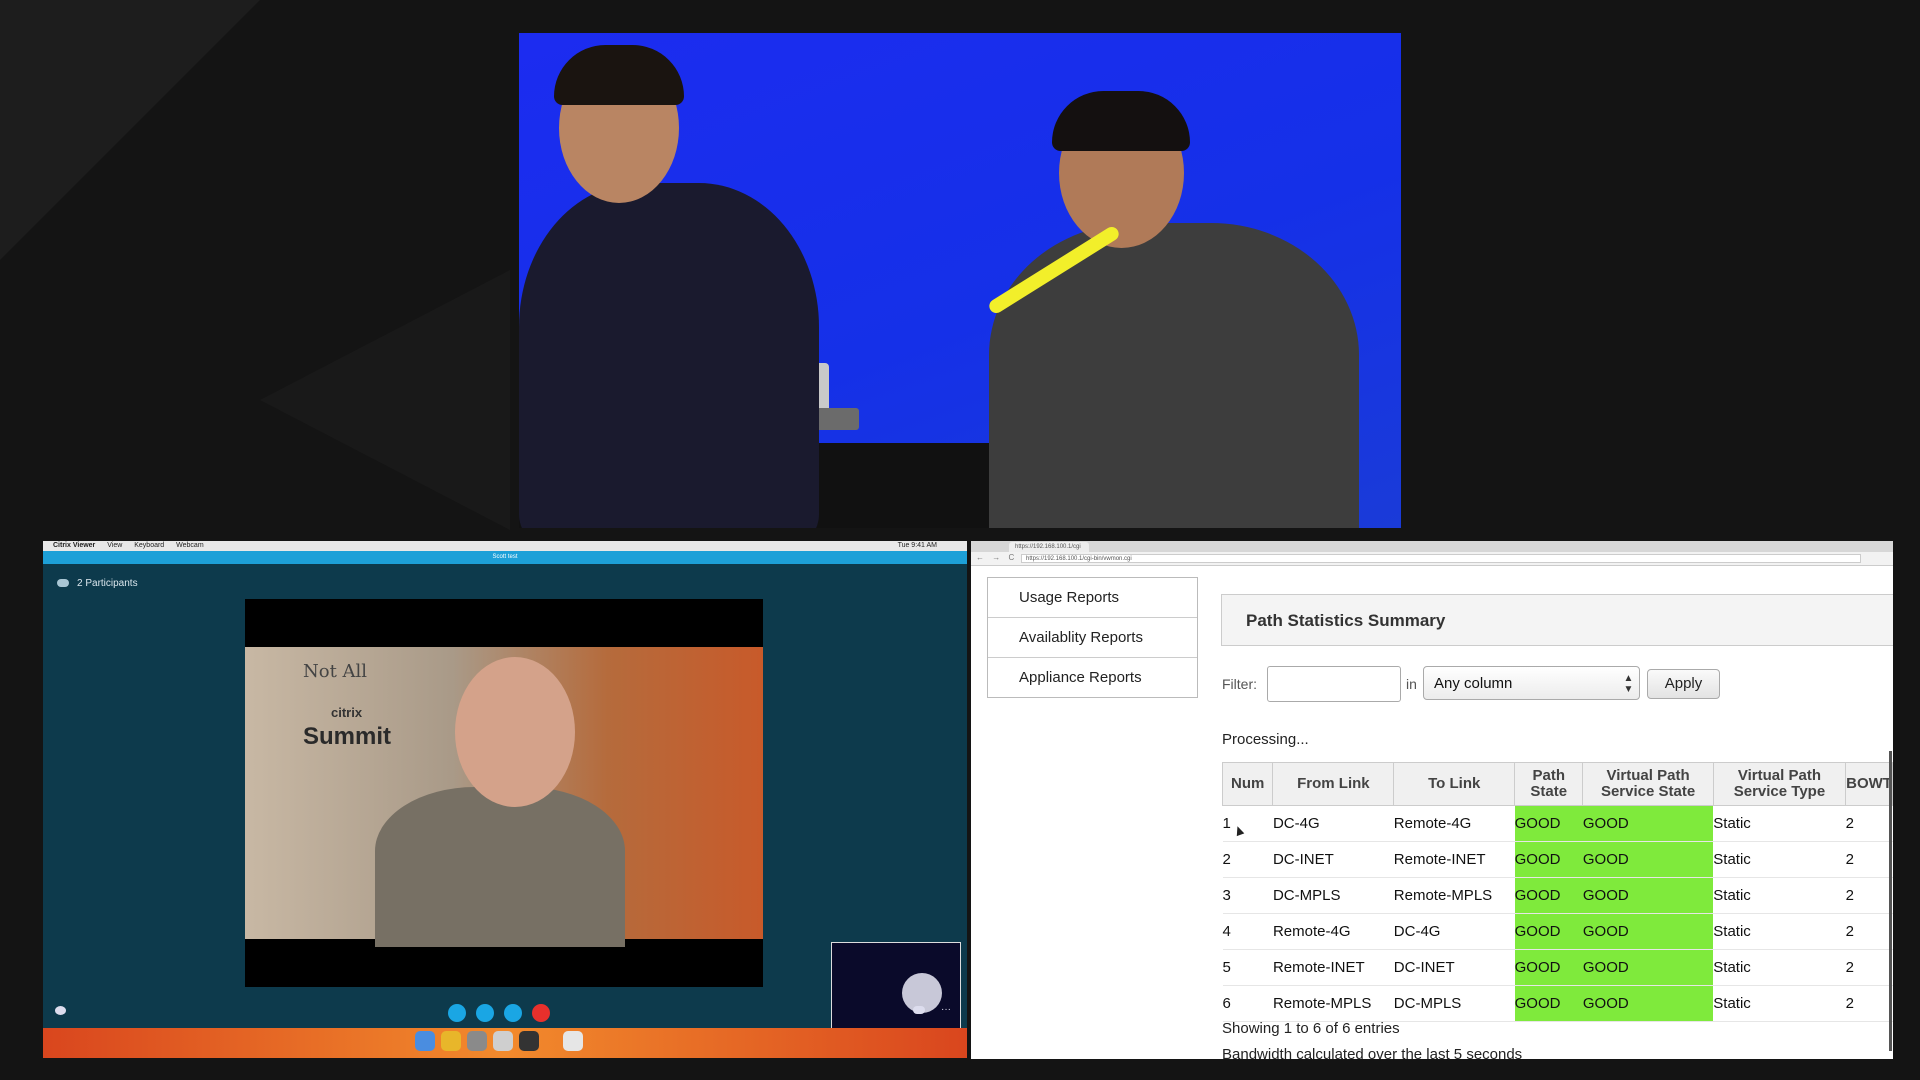 This screenshot has width=1920, height=1080. What do you see at coordinates (1121, 121) in the screenshot?
I see `presenter-right-hair` at bounding box center [1121, 121].